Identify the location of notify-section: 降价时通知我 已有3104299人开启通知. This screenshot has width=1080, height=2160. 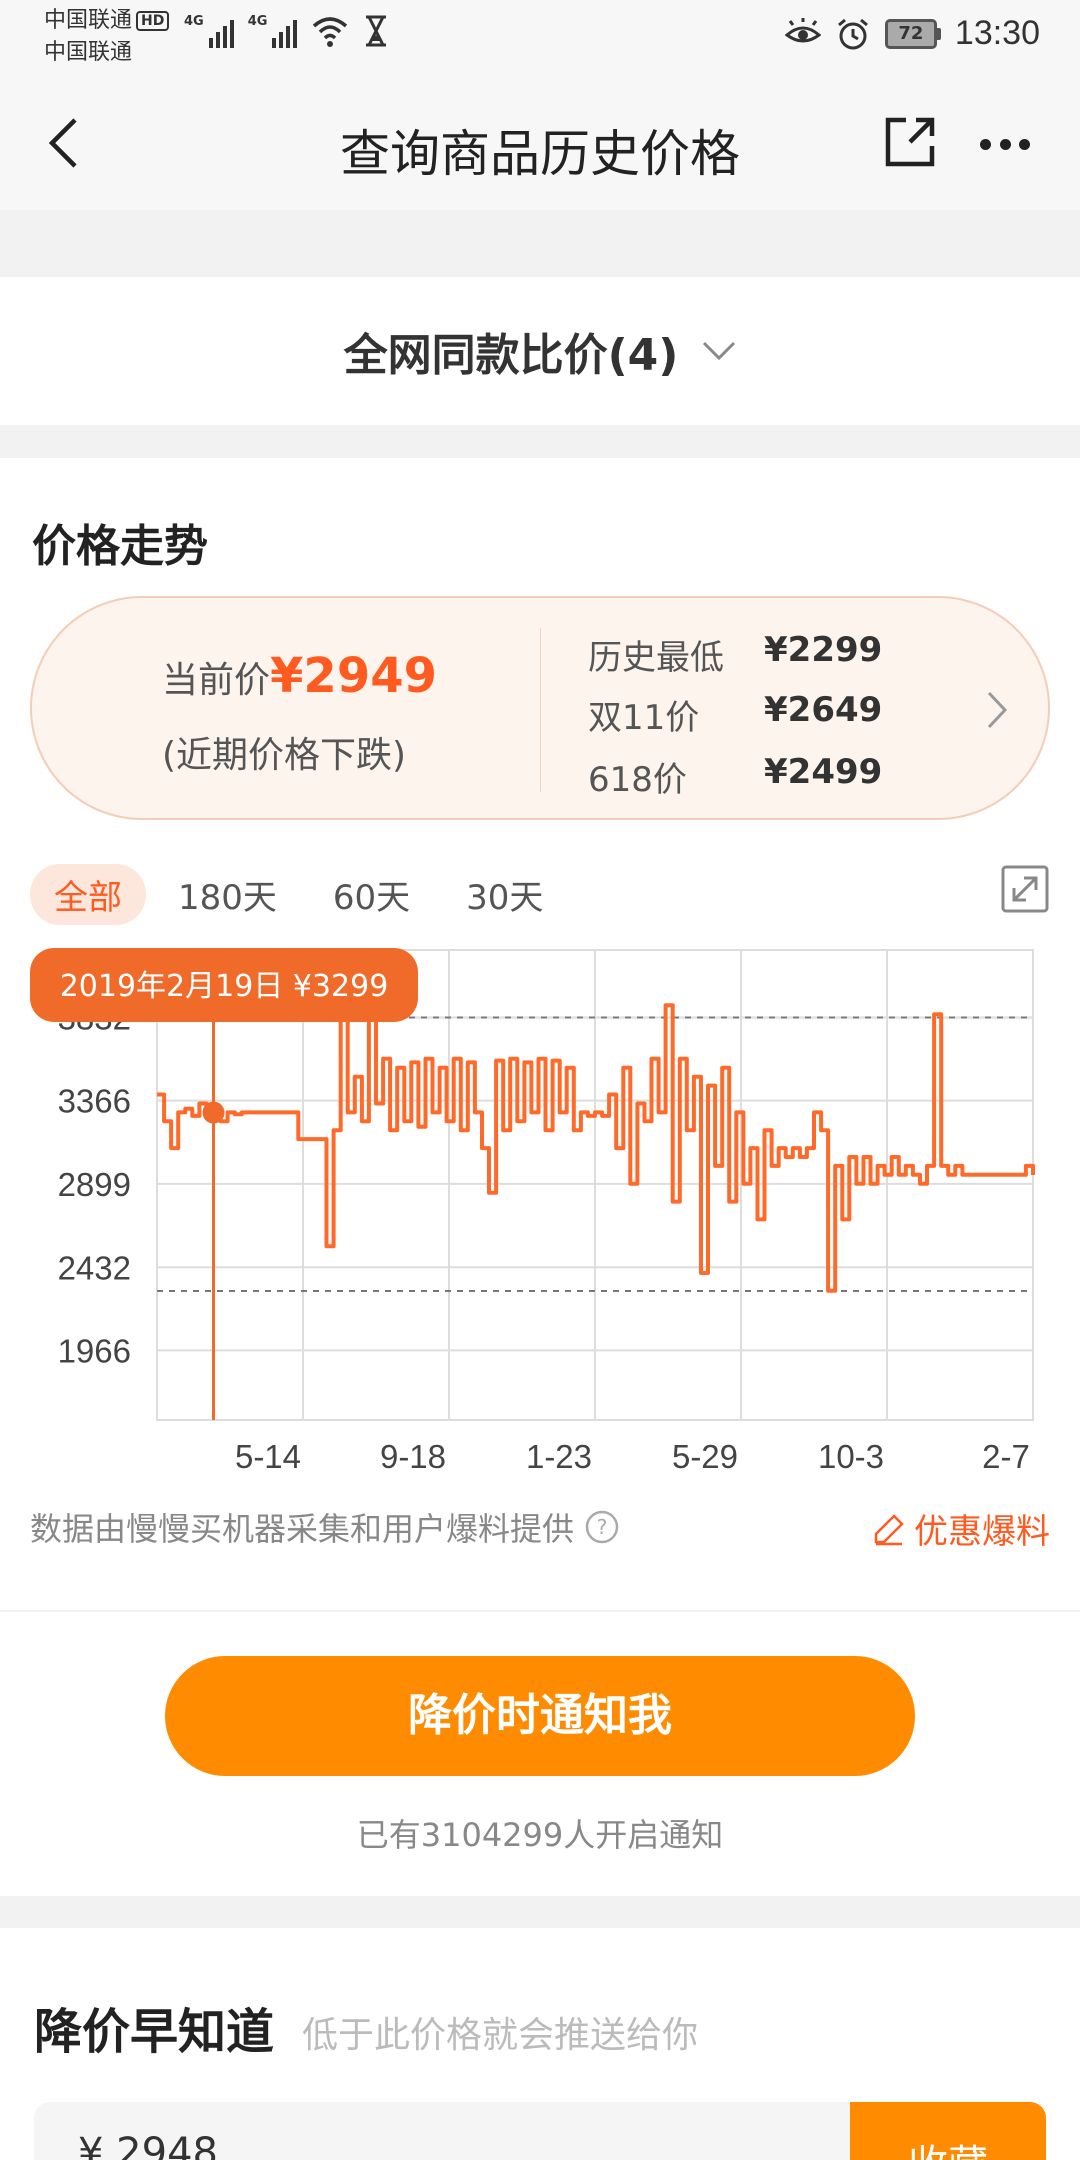
(540, 1754).